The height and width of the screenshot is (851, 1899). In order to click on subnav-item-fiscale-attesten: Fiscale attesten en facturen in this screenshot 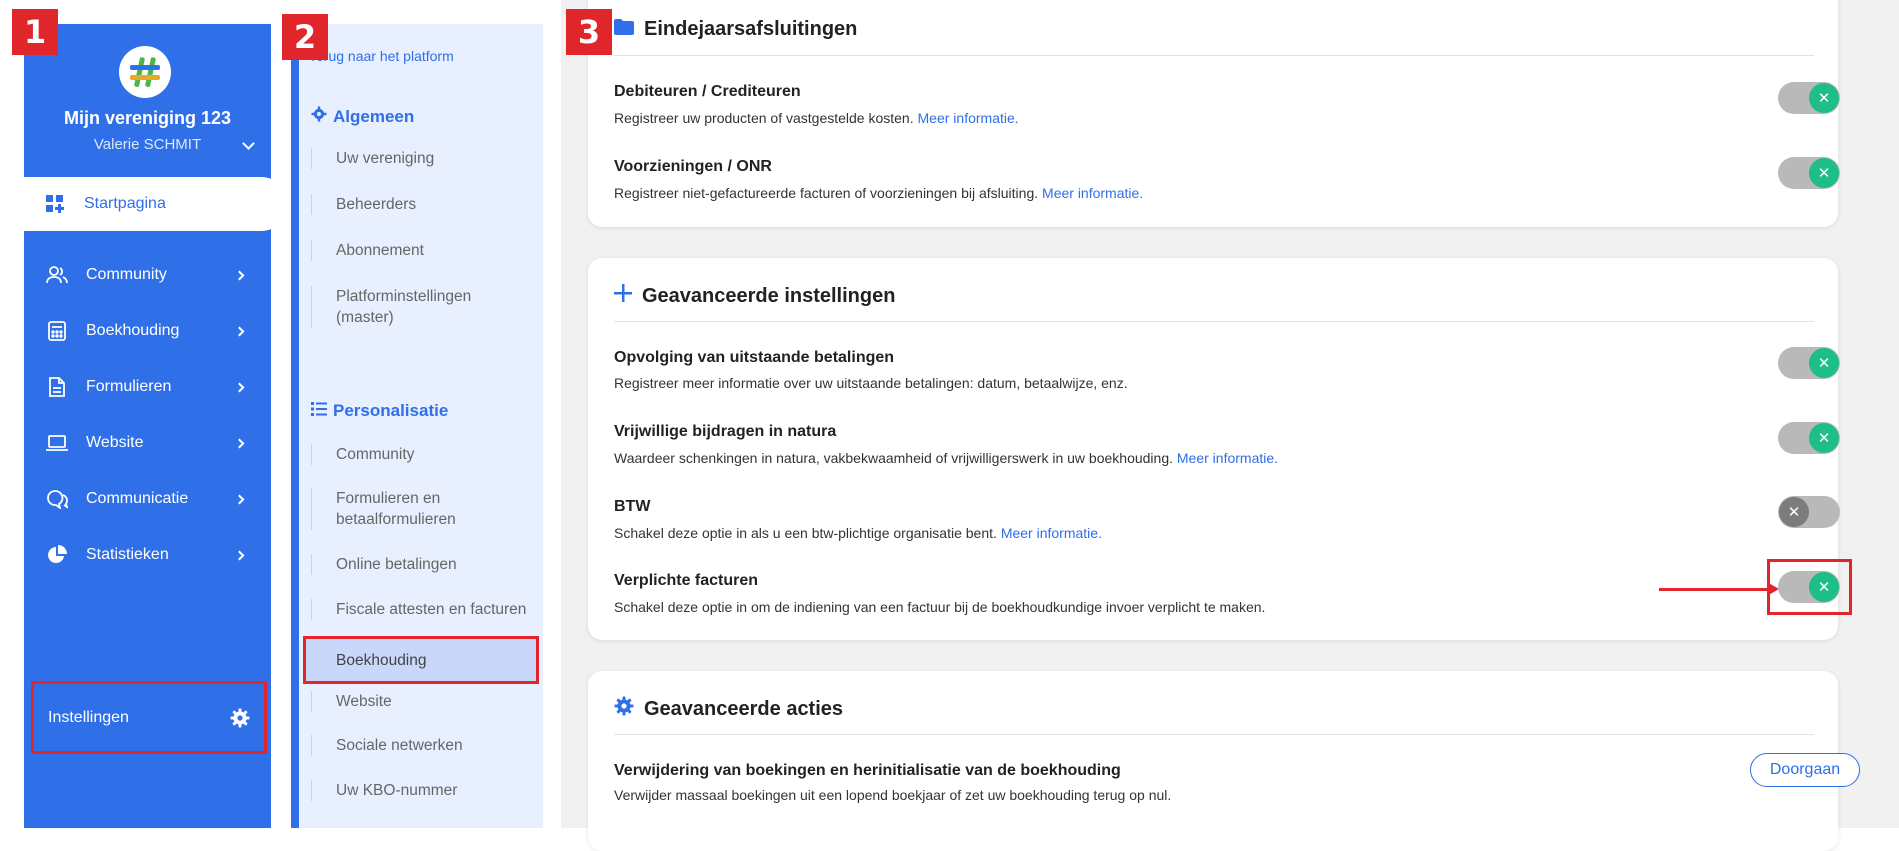, I will do `click(424, 609)`.